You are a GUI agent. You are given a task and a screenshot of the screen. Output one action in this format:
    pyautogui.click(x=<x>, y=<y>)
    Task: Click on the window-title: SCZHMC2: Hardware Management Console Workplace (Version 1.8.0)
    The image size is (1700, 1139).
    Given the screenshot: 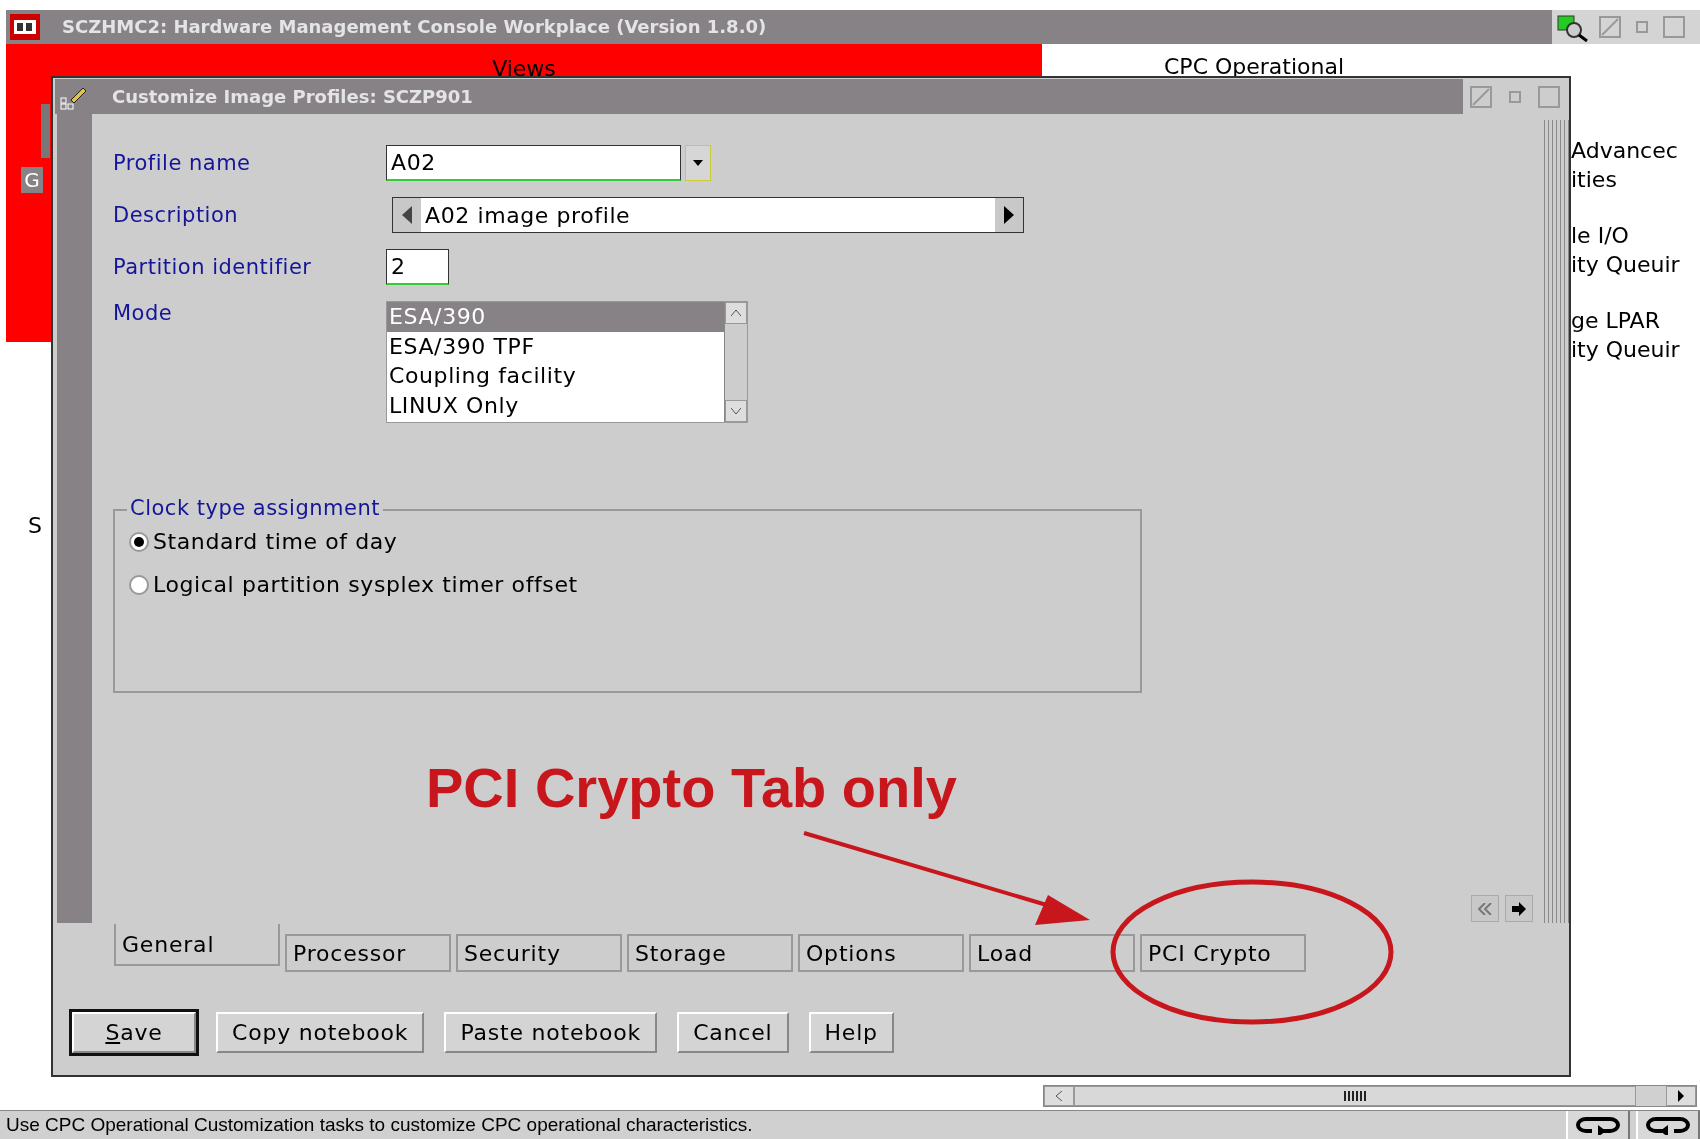 What is the action you would take?
    pyautogui.click(x=415, y=27)
    